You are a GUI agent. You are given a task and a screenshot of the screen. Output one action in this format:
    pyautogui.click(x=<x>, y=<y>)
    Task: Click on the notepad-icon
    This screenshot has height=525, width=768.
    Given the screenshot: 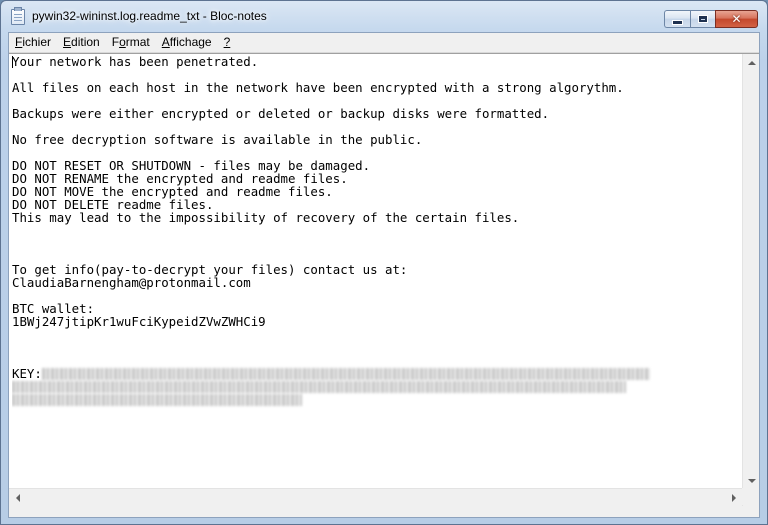 What is the action you would take?
    pyautogui.click(x=18, y=16)
    